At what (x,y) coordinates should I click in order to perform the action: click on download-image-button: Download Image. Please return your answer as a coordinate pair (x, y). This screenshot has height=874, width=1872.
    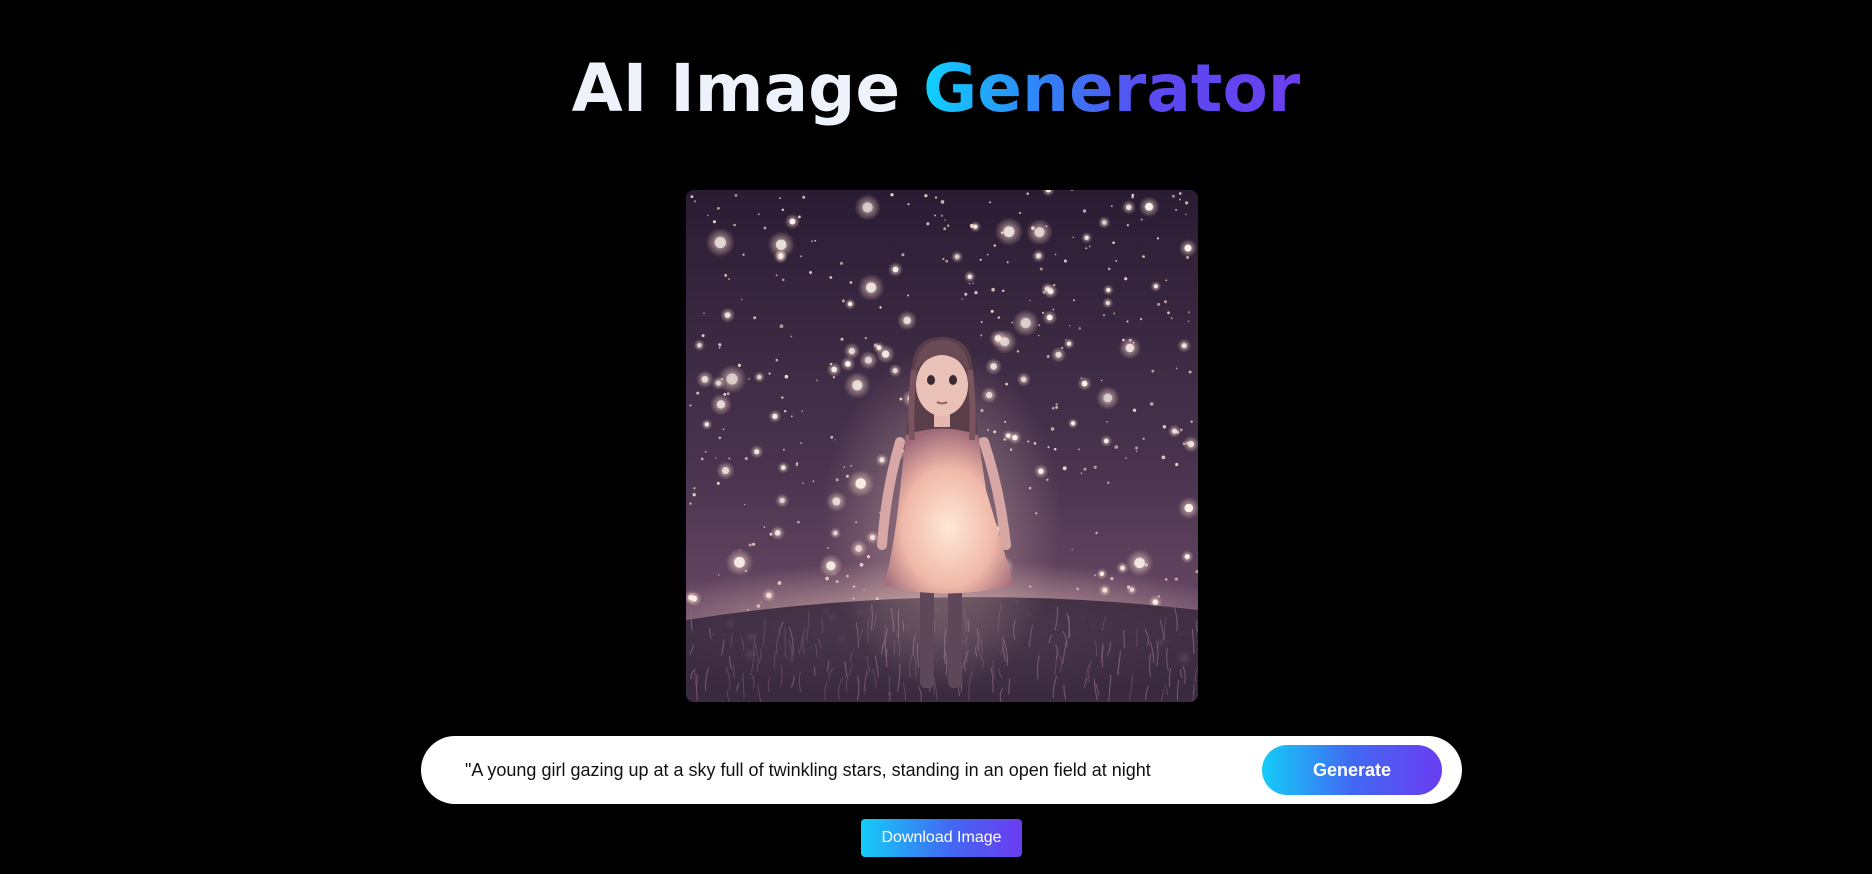
    Looking at the image, I should click on (941, 838).